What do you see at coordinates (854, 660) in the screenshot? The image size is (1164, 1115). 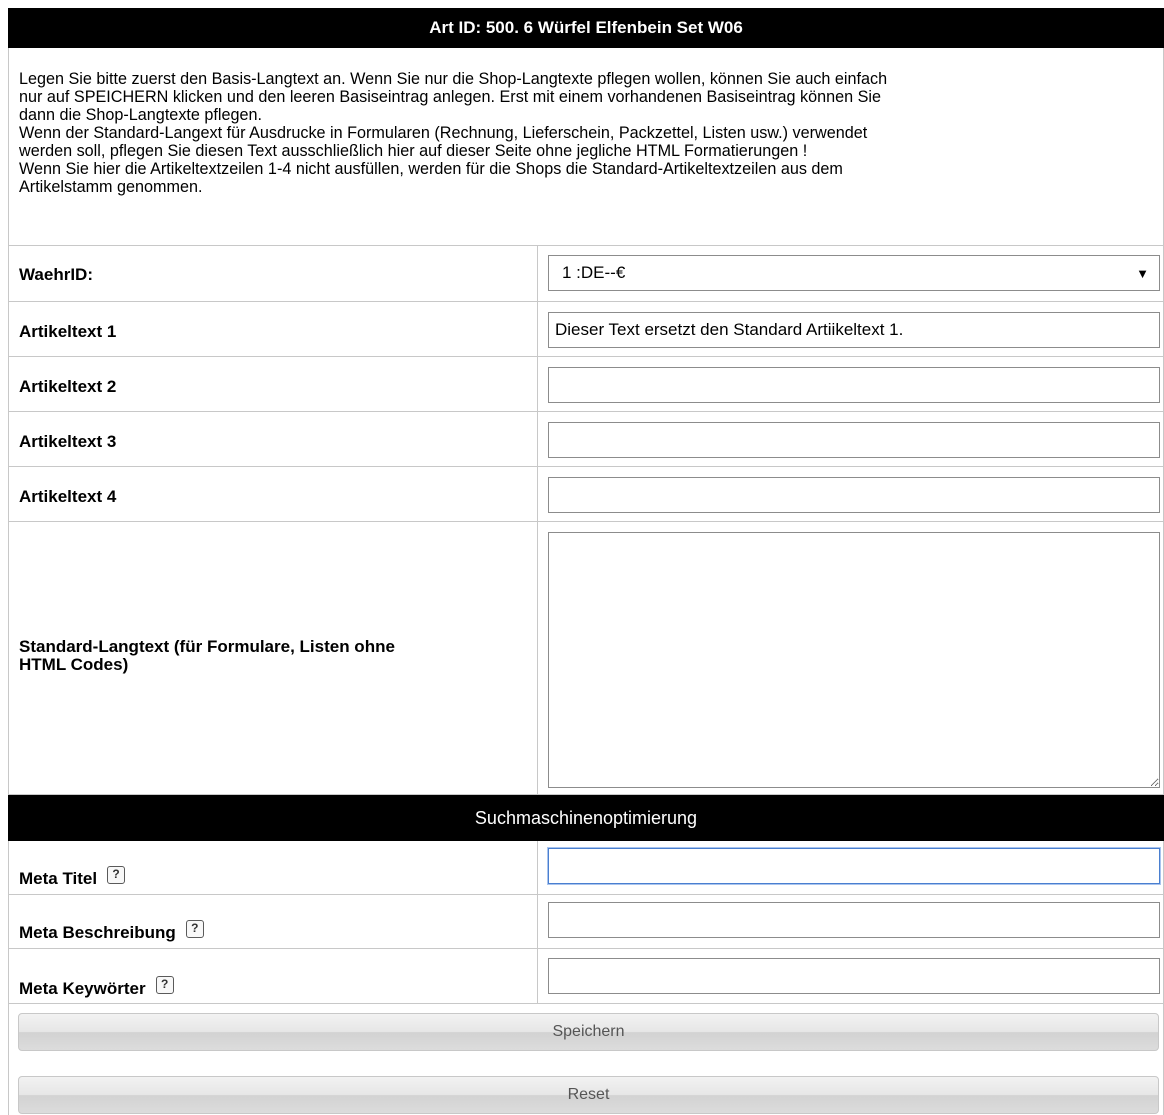 I see `standard-langtext-textarea` at bounding box center [854, 660].